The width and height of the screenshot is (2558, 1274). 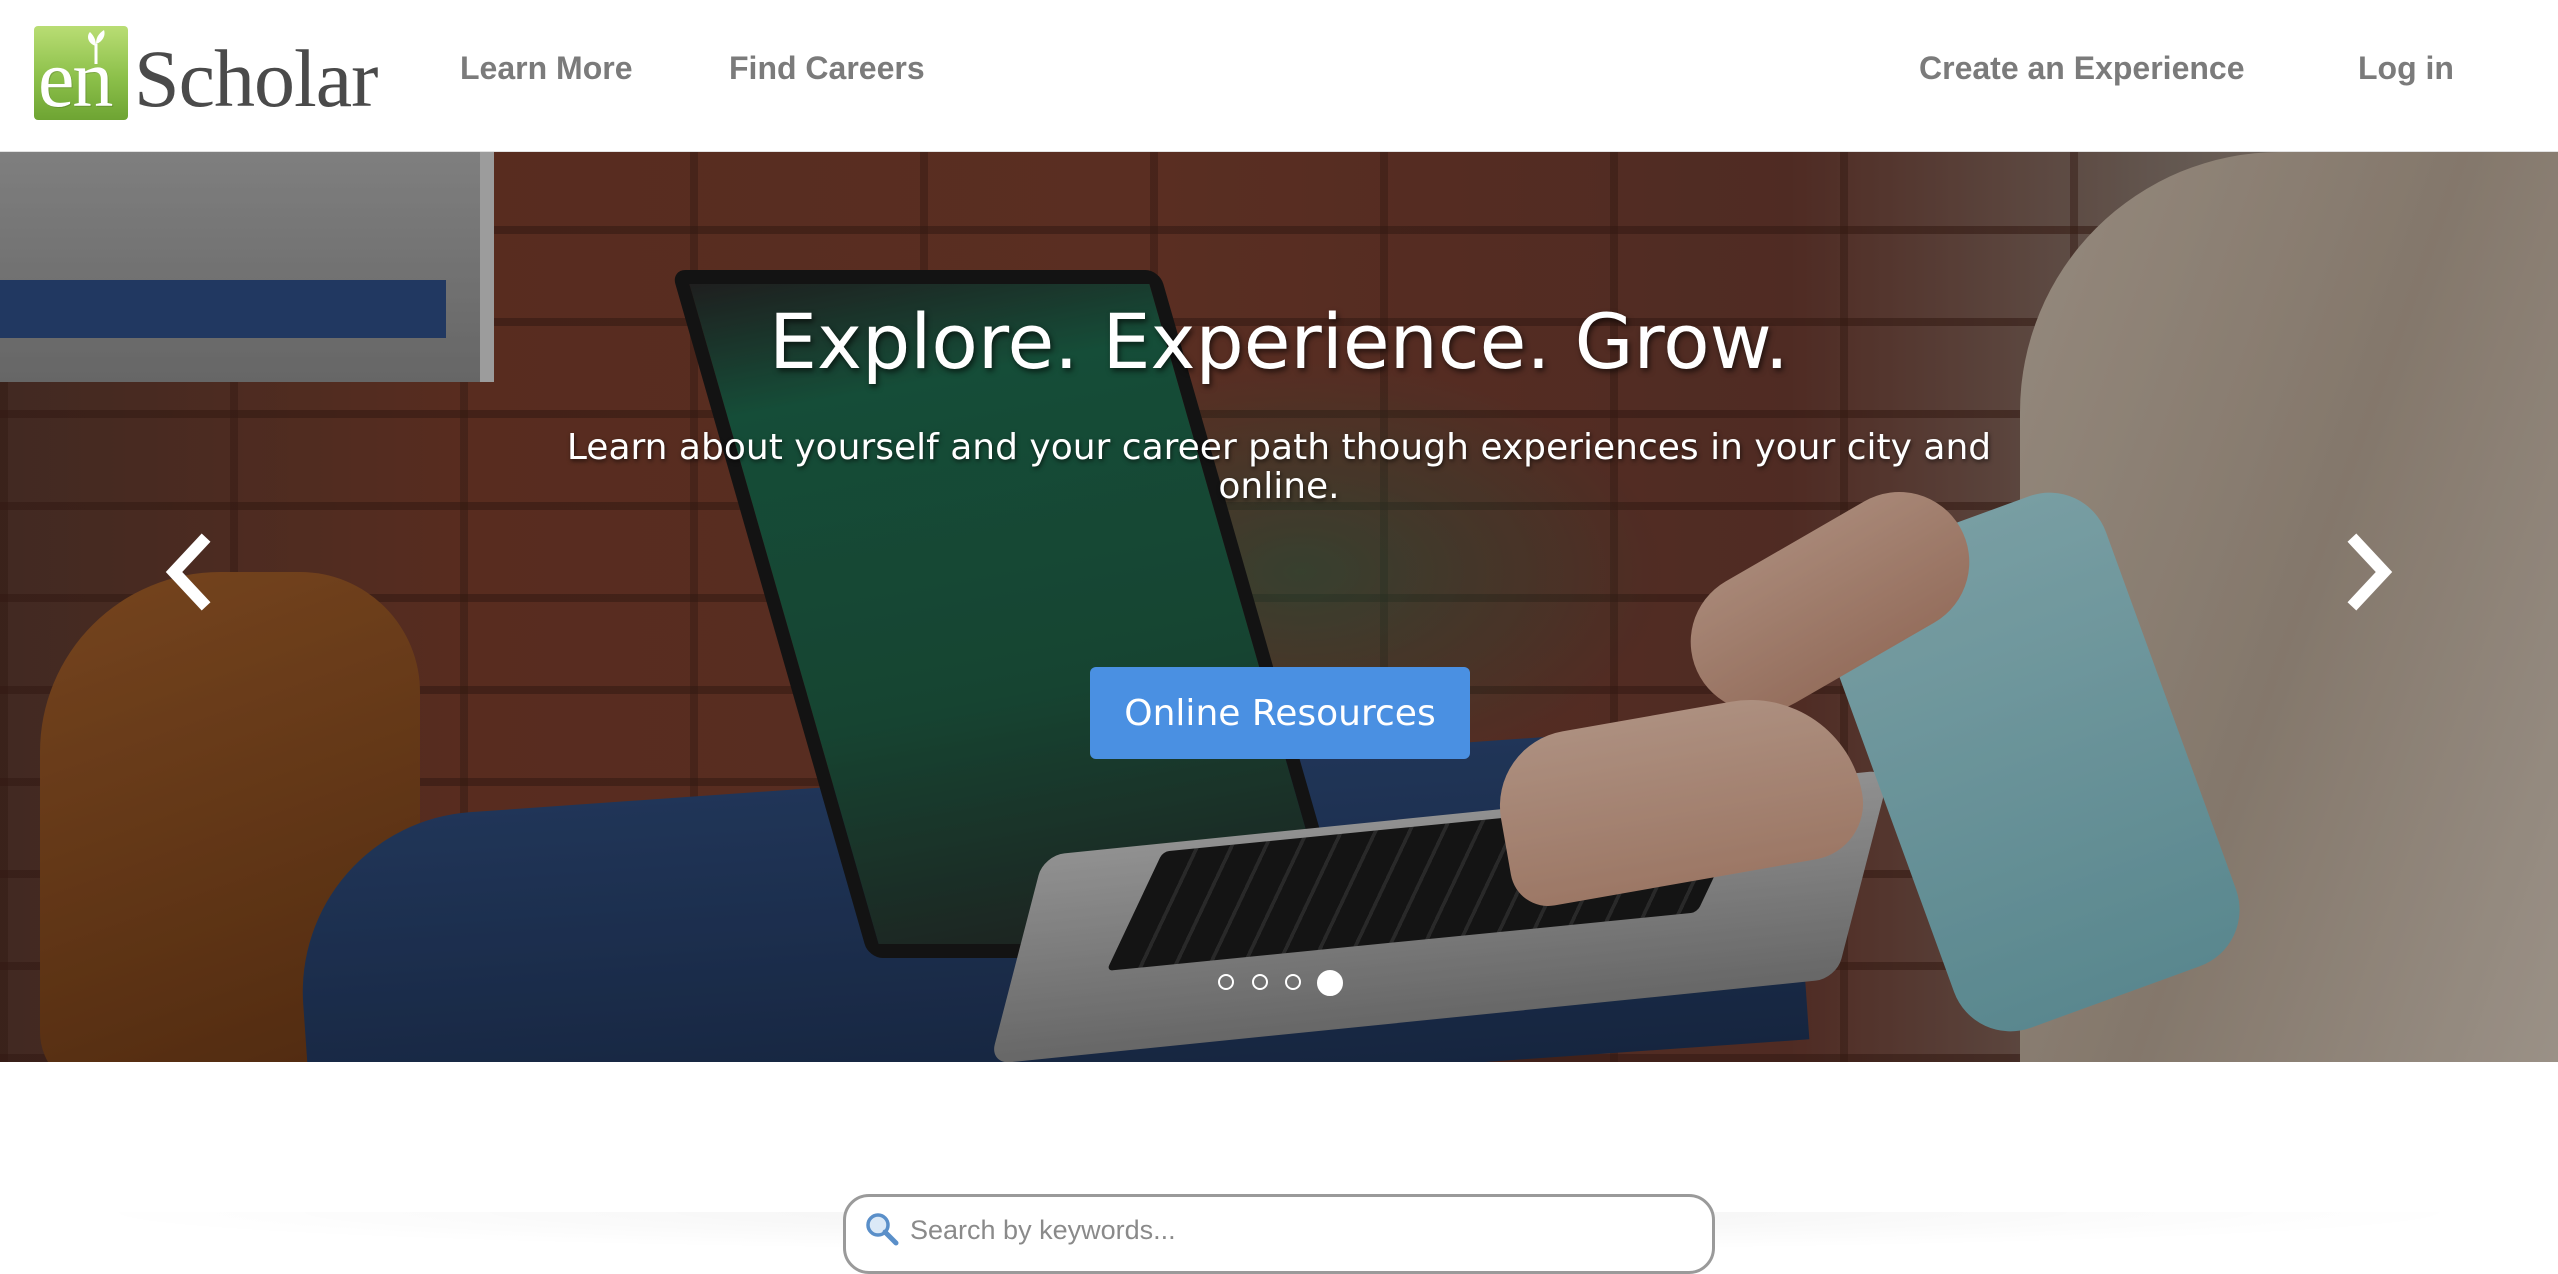 I want to click on enscholar-logo: en Scholar, so click(x=214, y=74).